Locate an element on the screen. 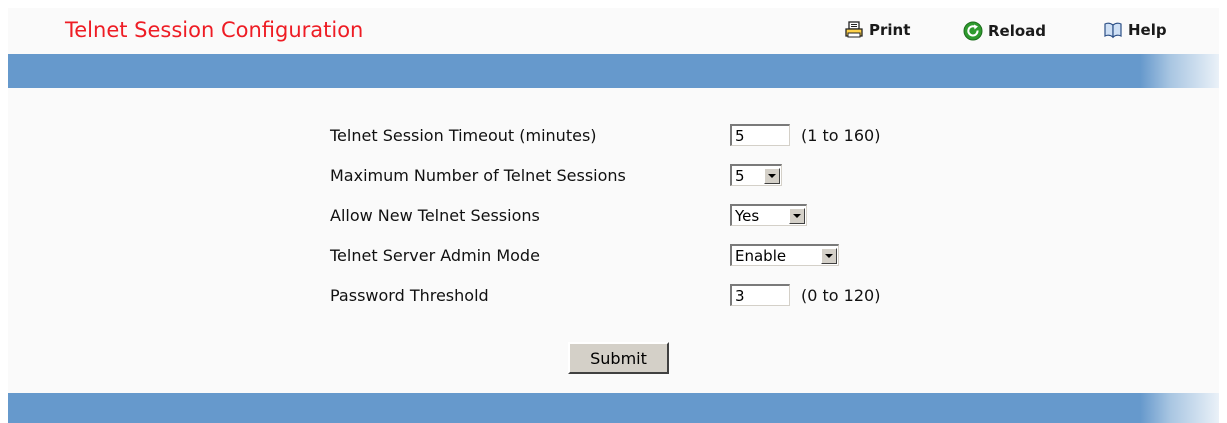 This screenshot has width=1227, height=423. password-threshold-range-hint: (0 to 120) is located at coordinates (841, 295).